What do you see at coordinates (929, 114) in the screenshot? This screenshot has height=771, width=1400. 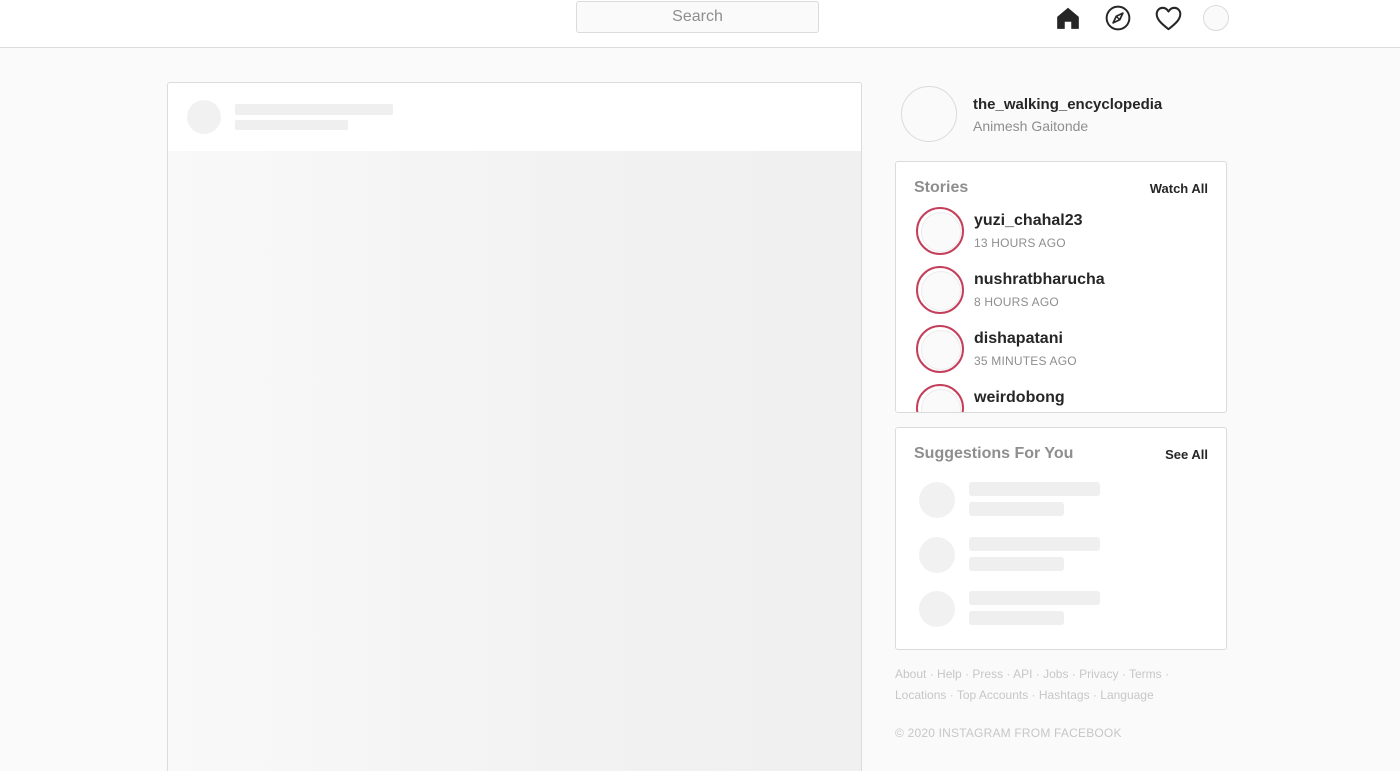 I see `current-user-avatar` at bounding box center [929, 114].